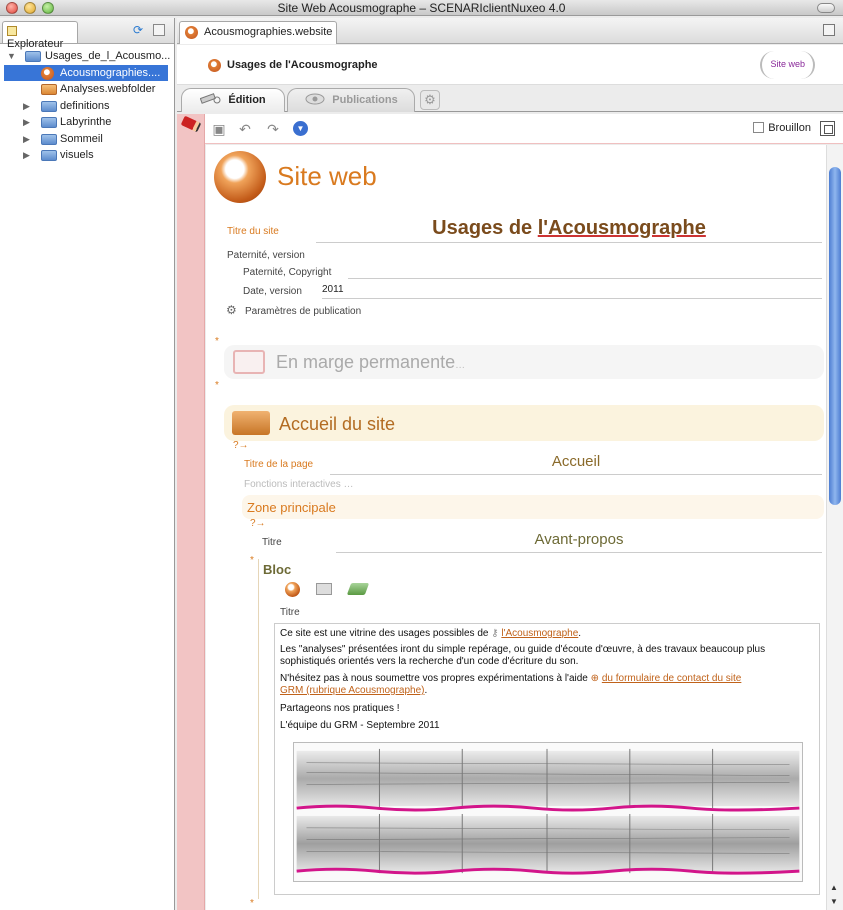 Image resolution: width=843 pixels, height=910 pixels. I want to click on copyright-label: Paternité, Copyright, so click(287, 272).